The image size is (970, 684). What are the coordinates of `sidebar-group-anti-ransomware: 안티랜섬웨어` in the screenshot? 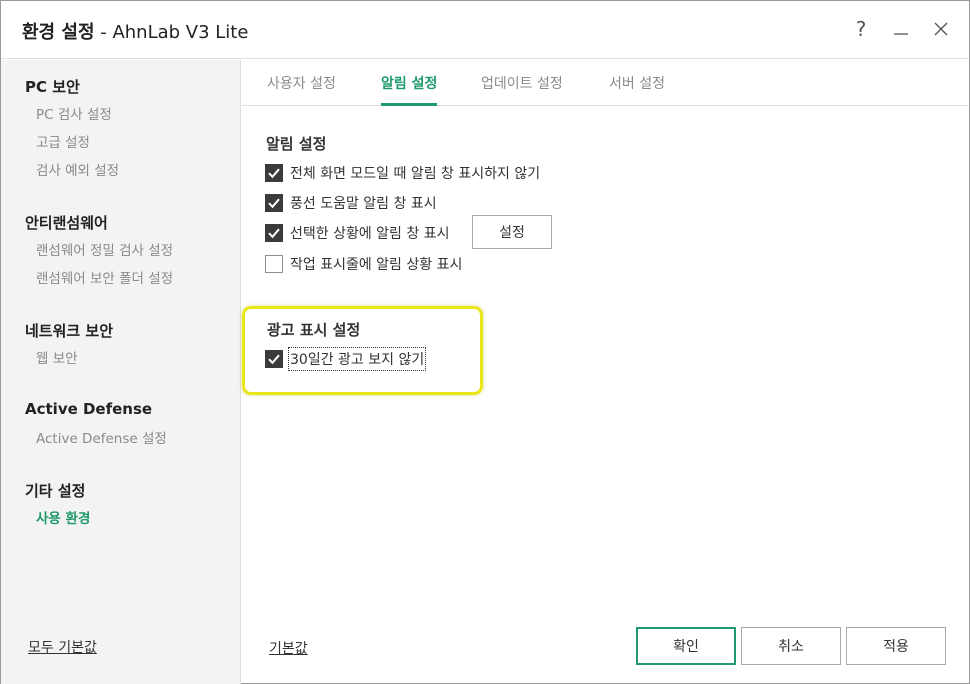 It's located at (66, 222).